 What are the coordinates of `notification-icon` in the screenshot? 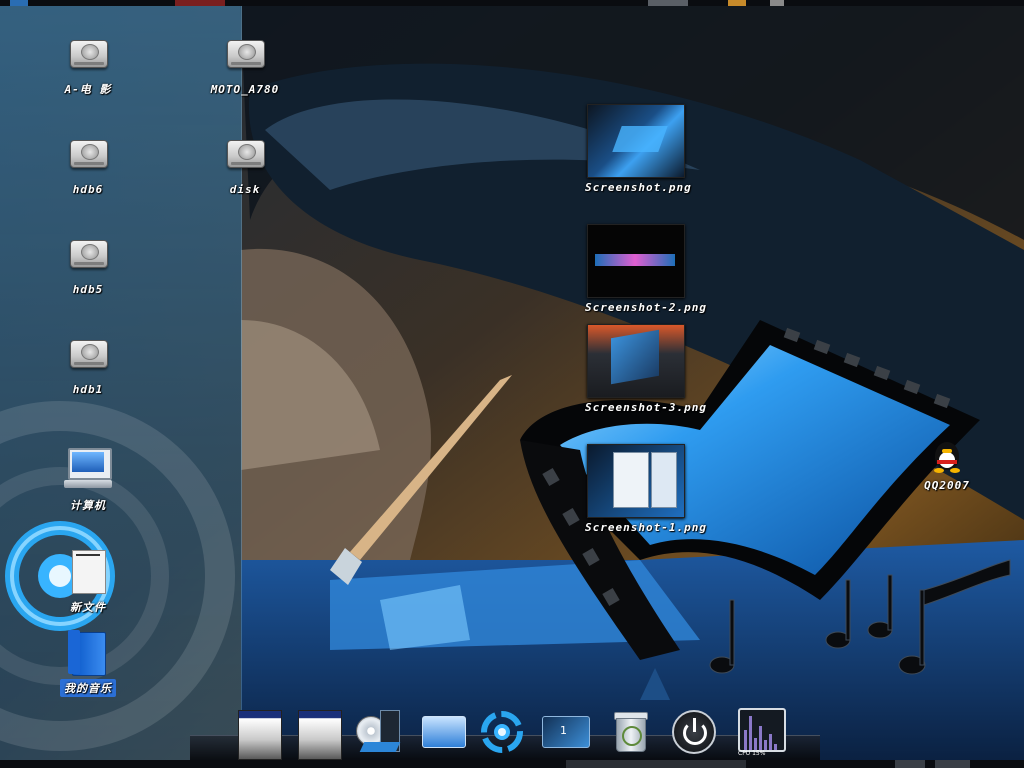 It's located at (737, 3).